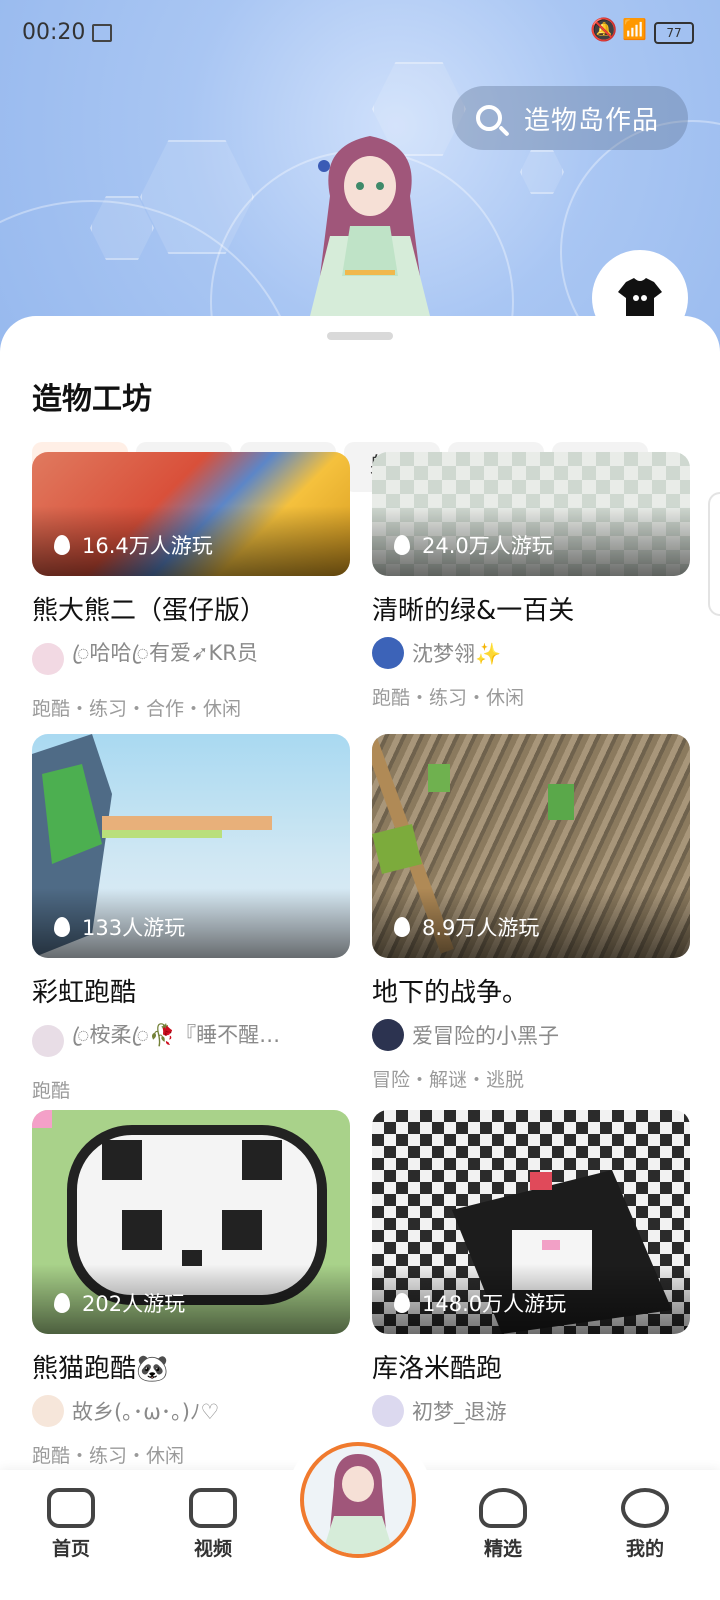 The height and width of the screenshot is (1600, 720). What do you see at coordinates (84, 993) in the screenshot?
I see `game-title: 彩虹跑酷` at bounding box center [84, 993].